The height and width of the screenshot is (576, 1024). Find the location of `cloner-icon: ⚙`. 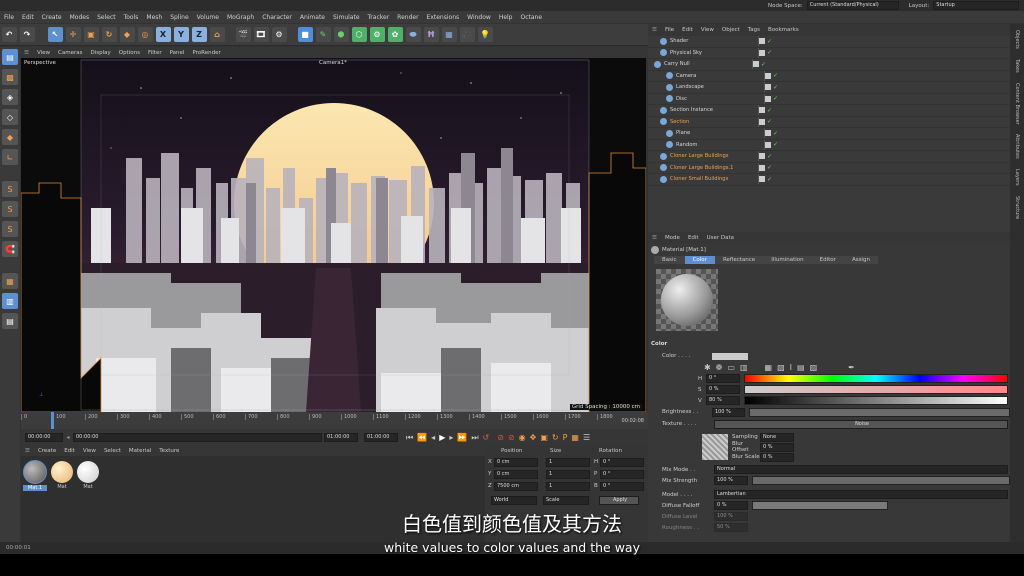

cloner-icon: ⚙ is located at coordinates (377, 34).